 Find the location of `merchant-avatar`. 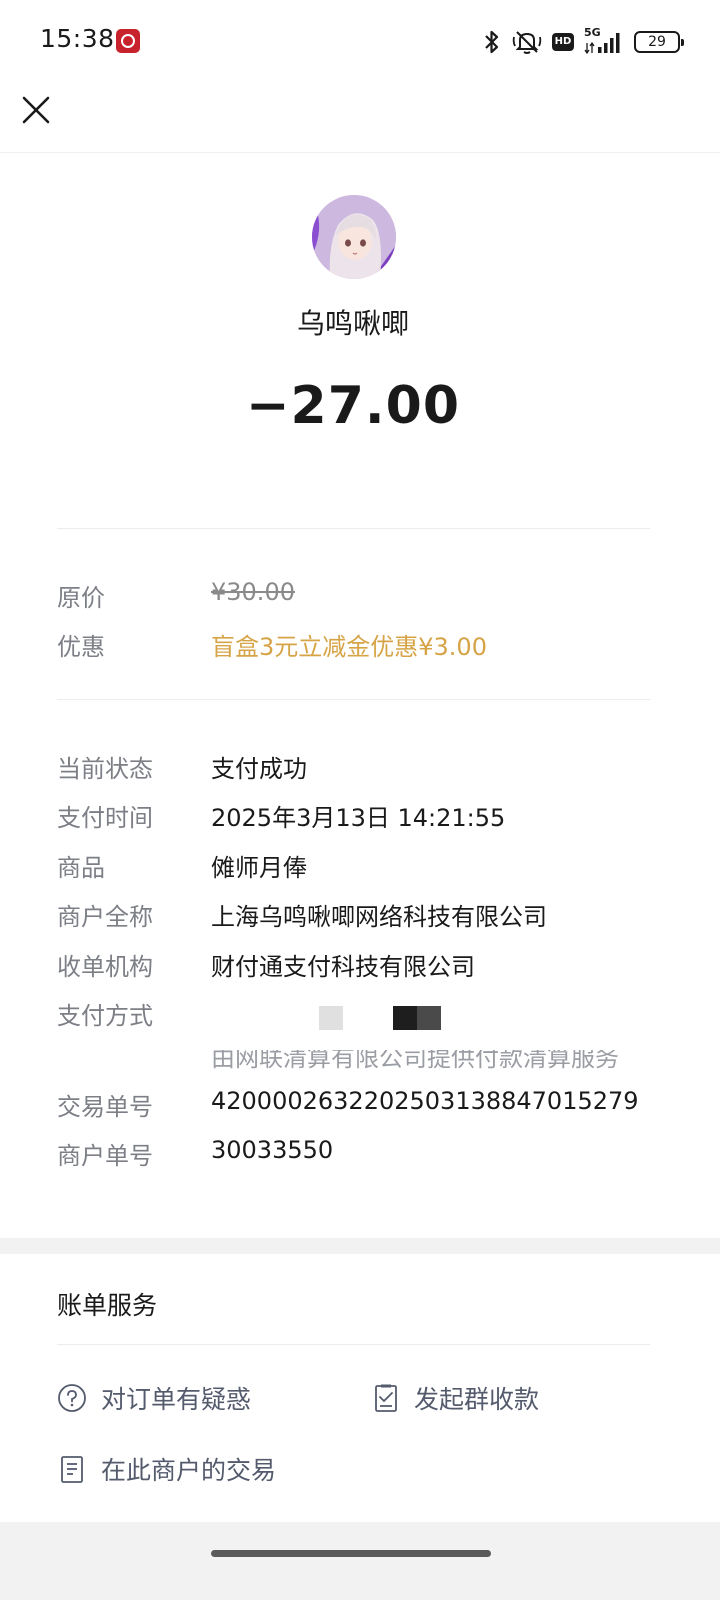

merchant-avatar is located at coordinates (354, 237).